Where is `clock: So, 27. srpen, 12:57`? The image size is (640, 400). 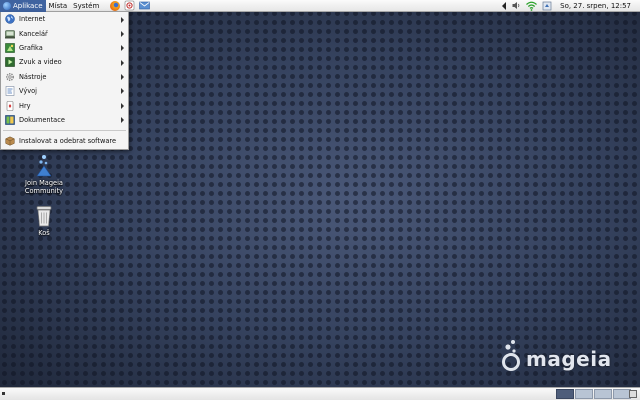 clock: So, 27. srpen, 12:57 is located at coordinates (595, 6).